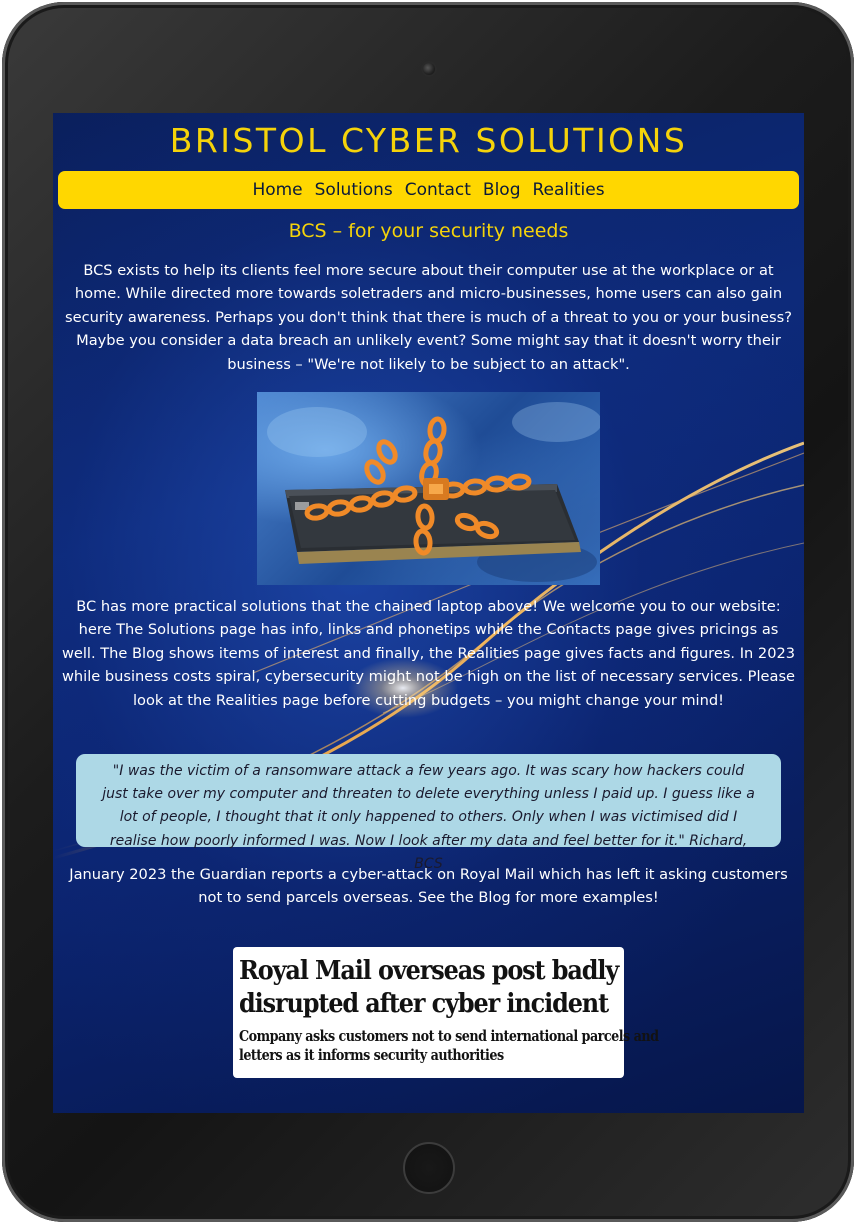 The width and height of the screenshot is (856, 1224). I want to click on main-navigation: Home Solutions Contact Blog Realities, so click(428, 190).